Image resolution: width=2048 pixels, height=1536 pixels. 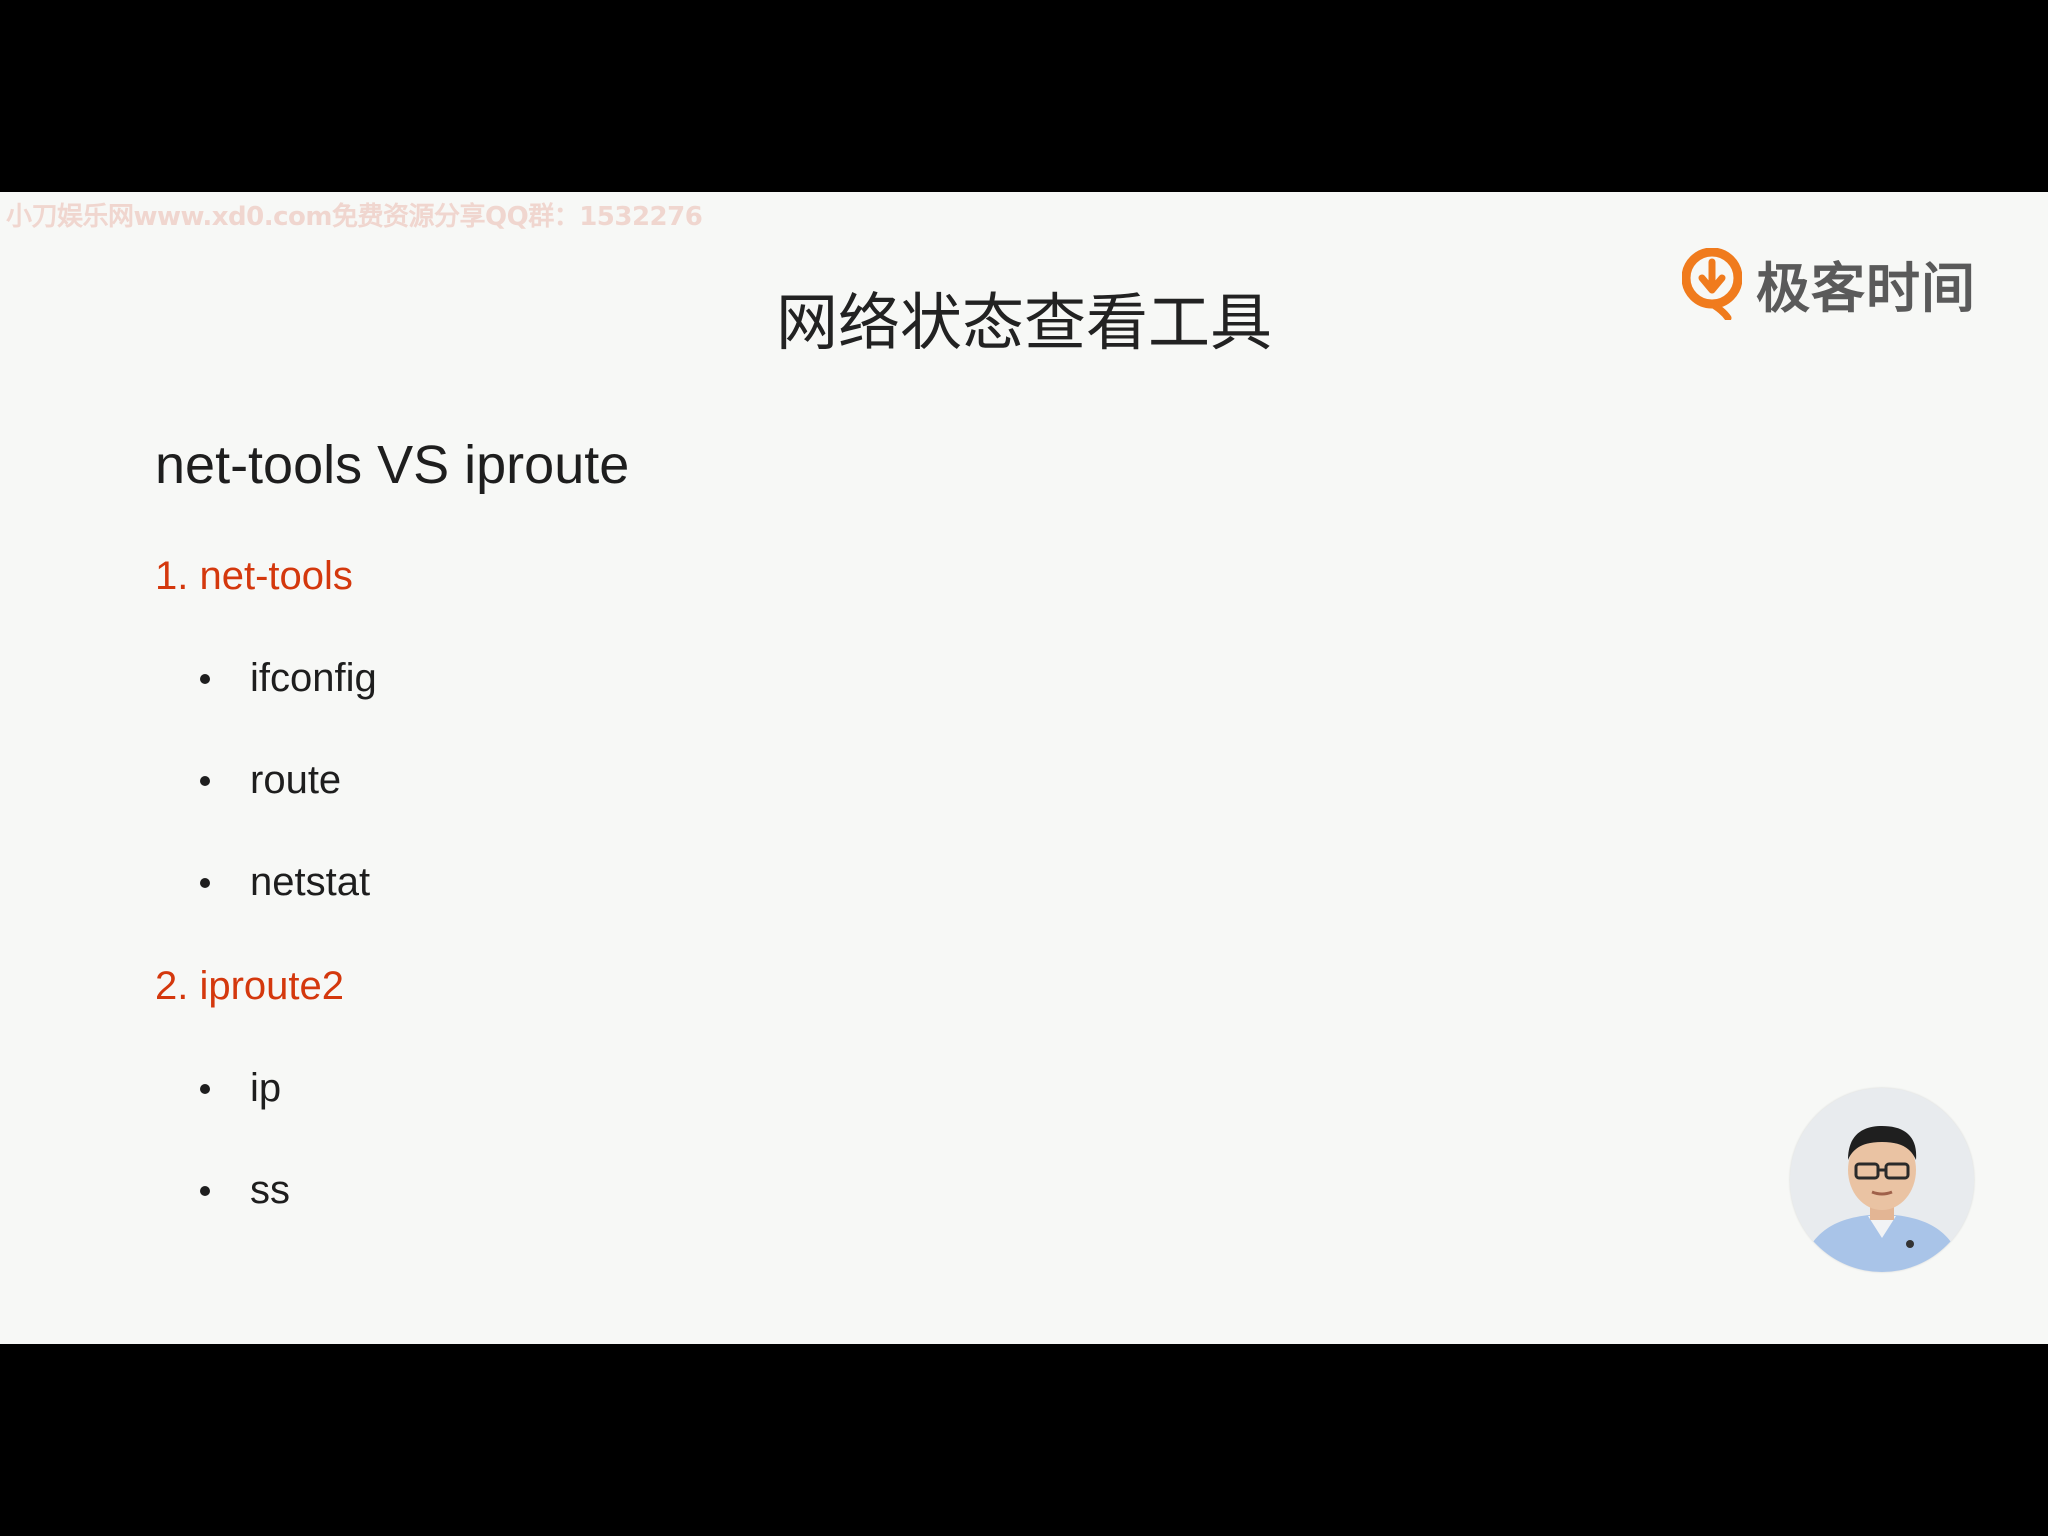 I want to click on presenter-video-avatar, so click(x=1882, y=1180).